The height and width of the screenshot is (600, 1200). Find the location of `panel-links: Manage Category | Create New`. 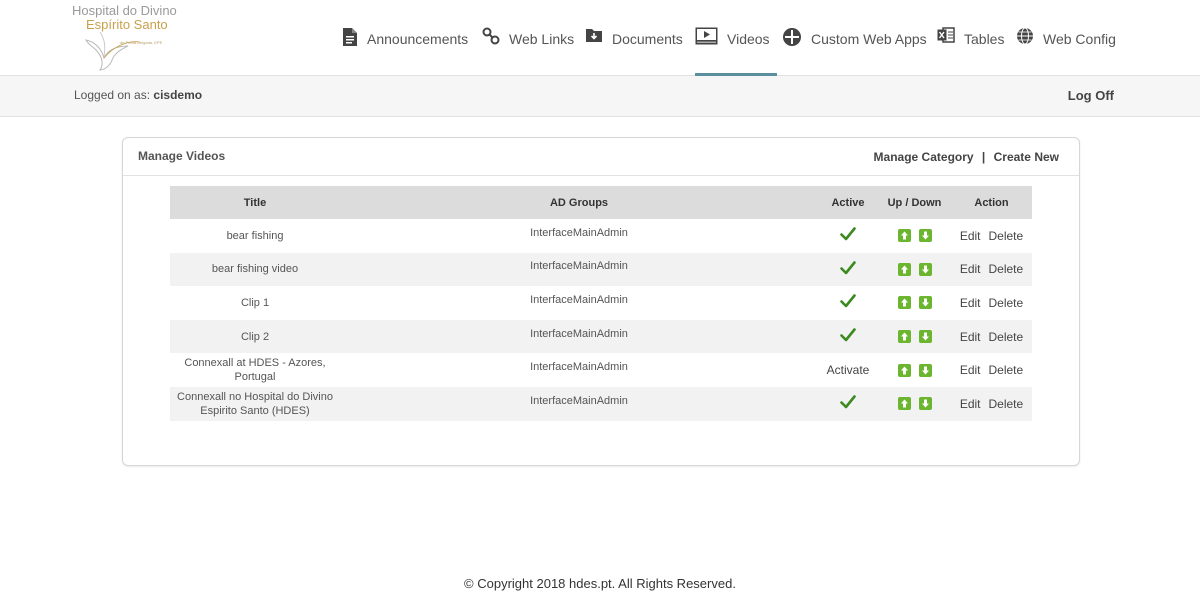

panel-links: Manage Category | Create New is located at coordinates (966, 157).